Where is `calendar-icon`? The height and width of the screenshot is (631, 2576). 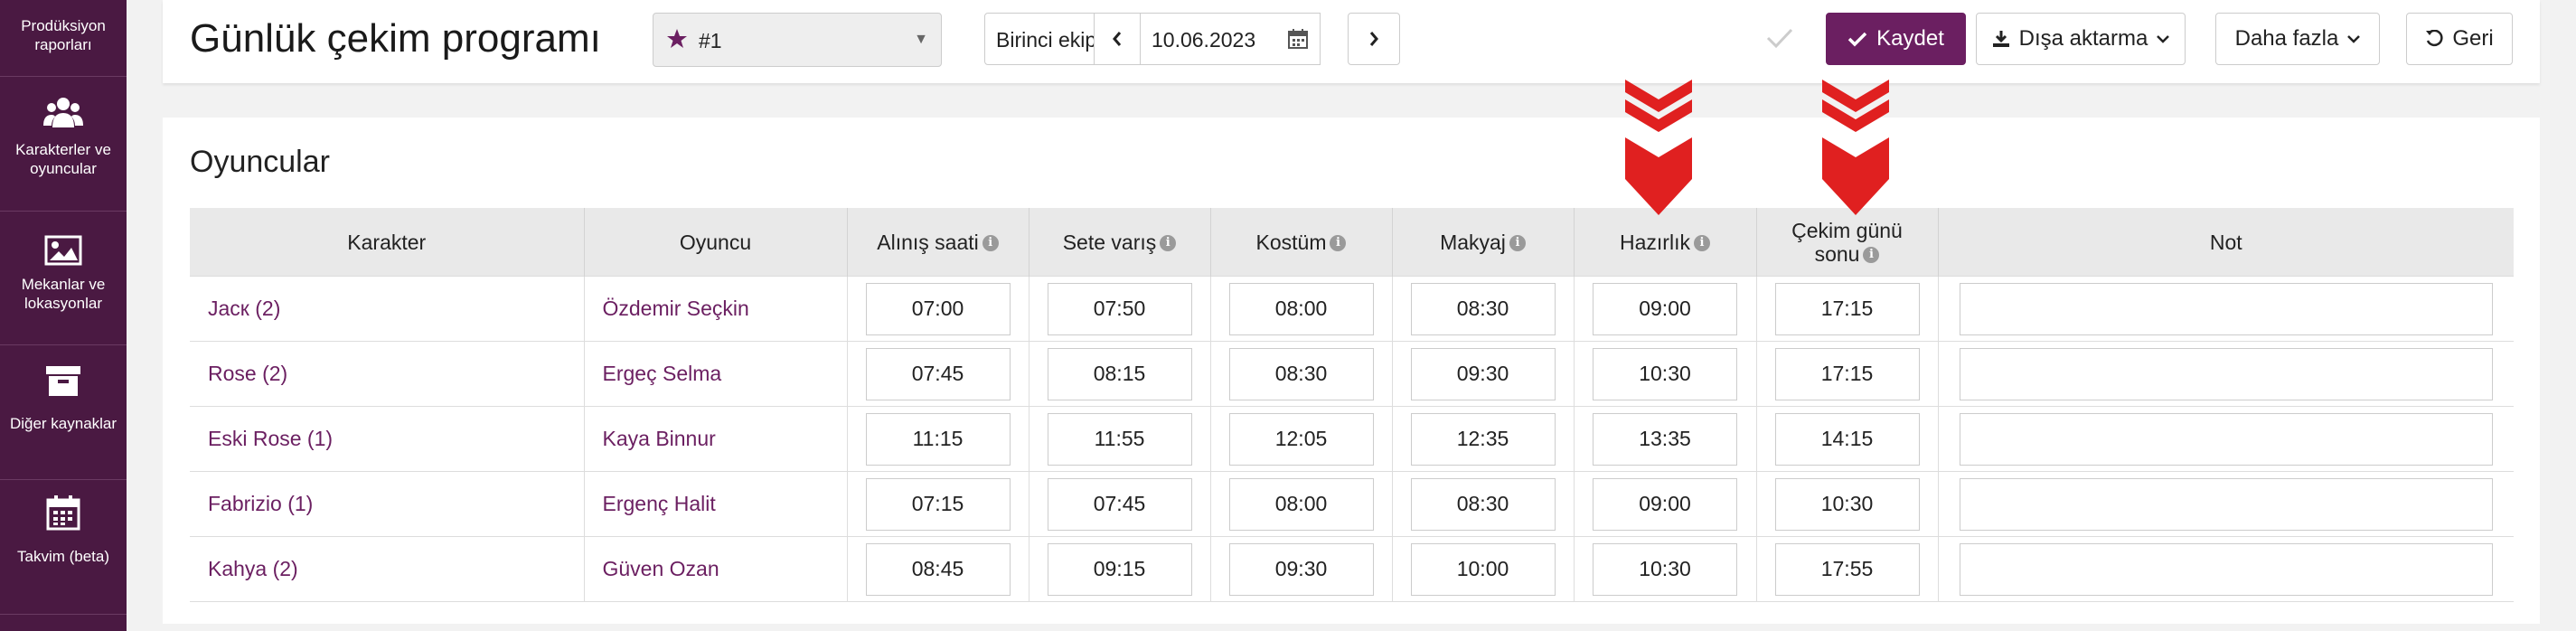 calendar-icon is located at coordinates (1298, 39).